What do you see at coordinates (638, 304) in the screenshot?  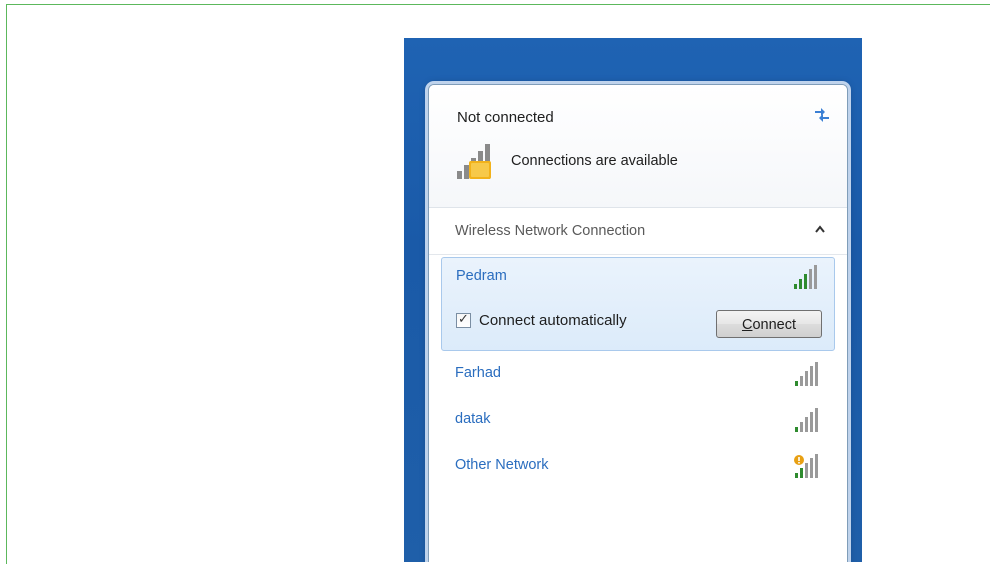 I see `network-item-selected: Pedram Connect automatically Connect` at bounding box center [638, 304].